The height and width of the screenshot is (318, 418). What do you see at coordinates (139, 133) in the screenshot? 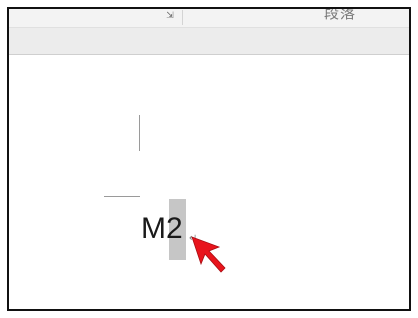
I see `margin-corner-mark-vertical` at bounding box center [139, 133].